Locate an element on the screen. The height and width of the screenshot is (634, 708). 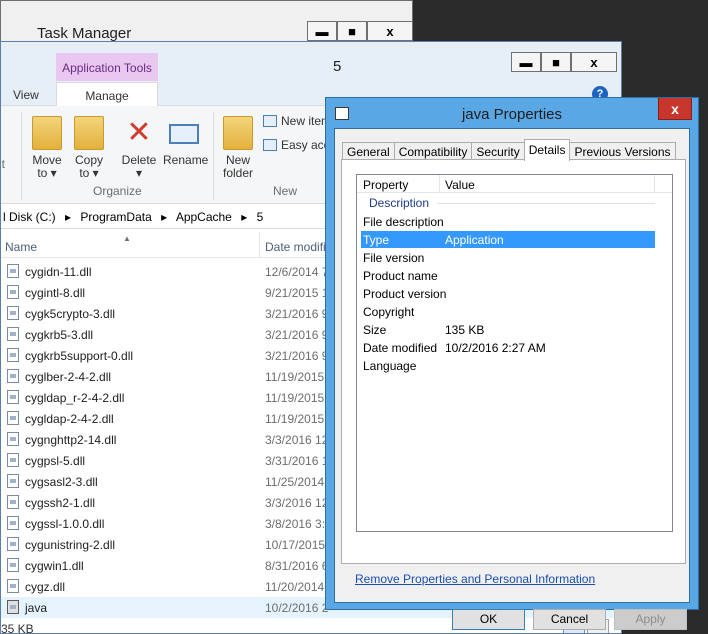
cancel-button: Cancel is located at coordinates (569, 619).